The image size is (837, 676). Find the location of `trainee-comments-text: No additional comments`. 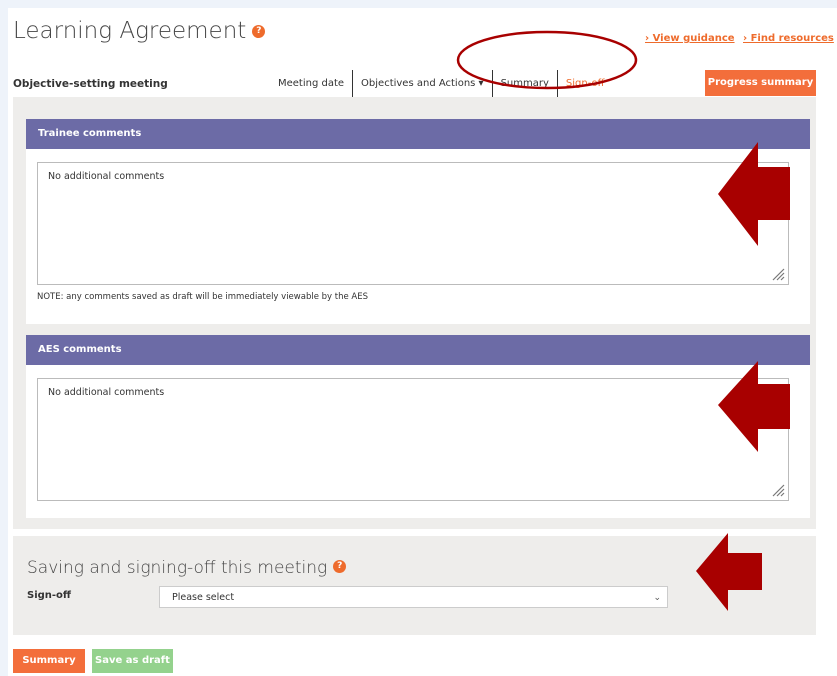

trainee-comments-text: No additional comments is located at coordinates (106, 176).